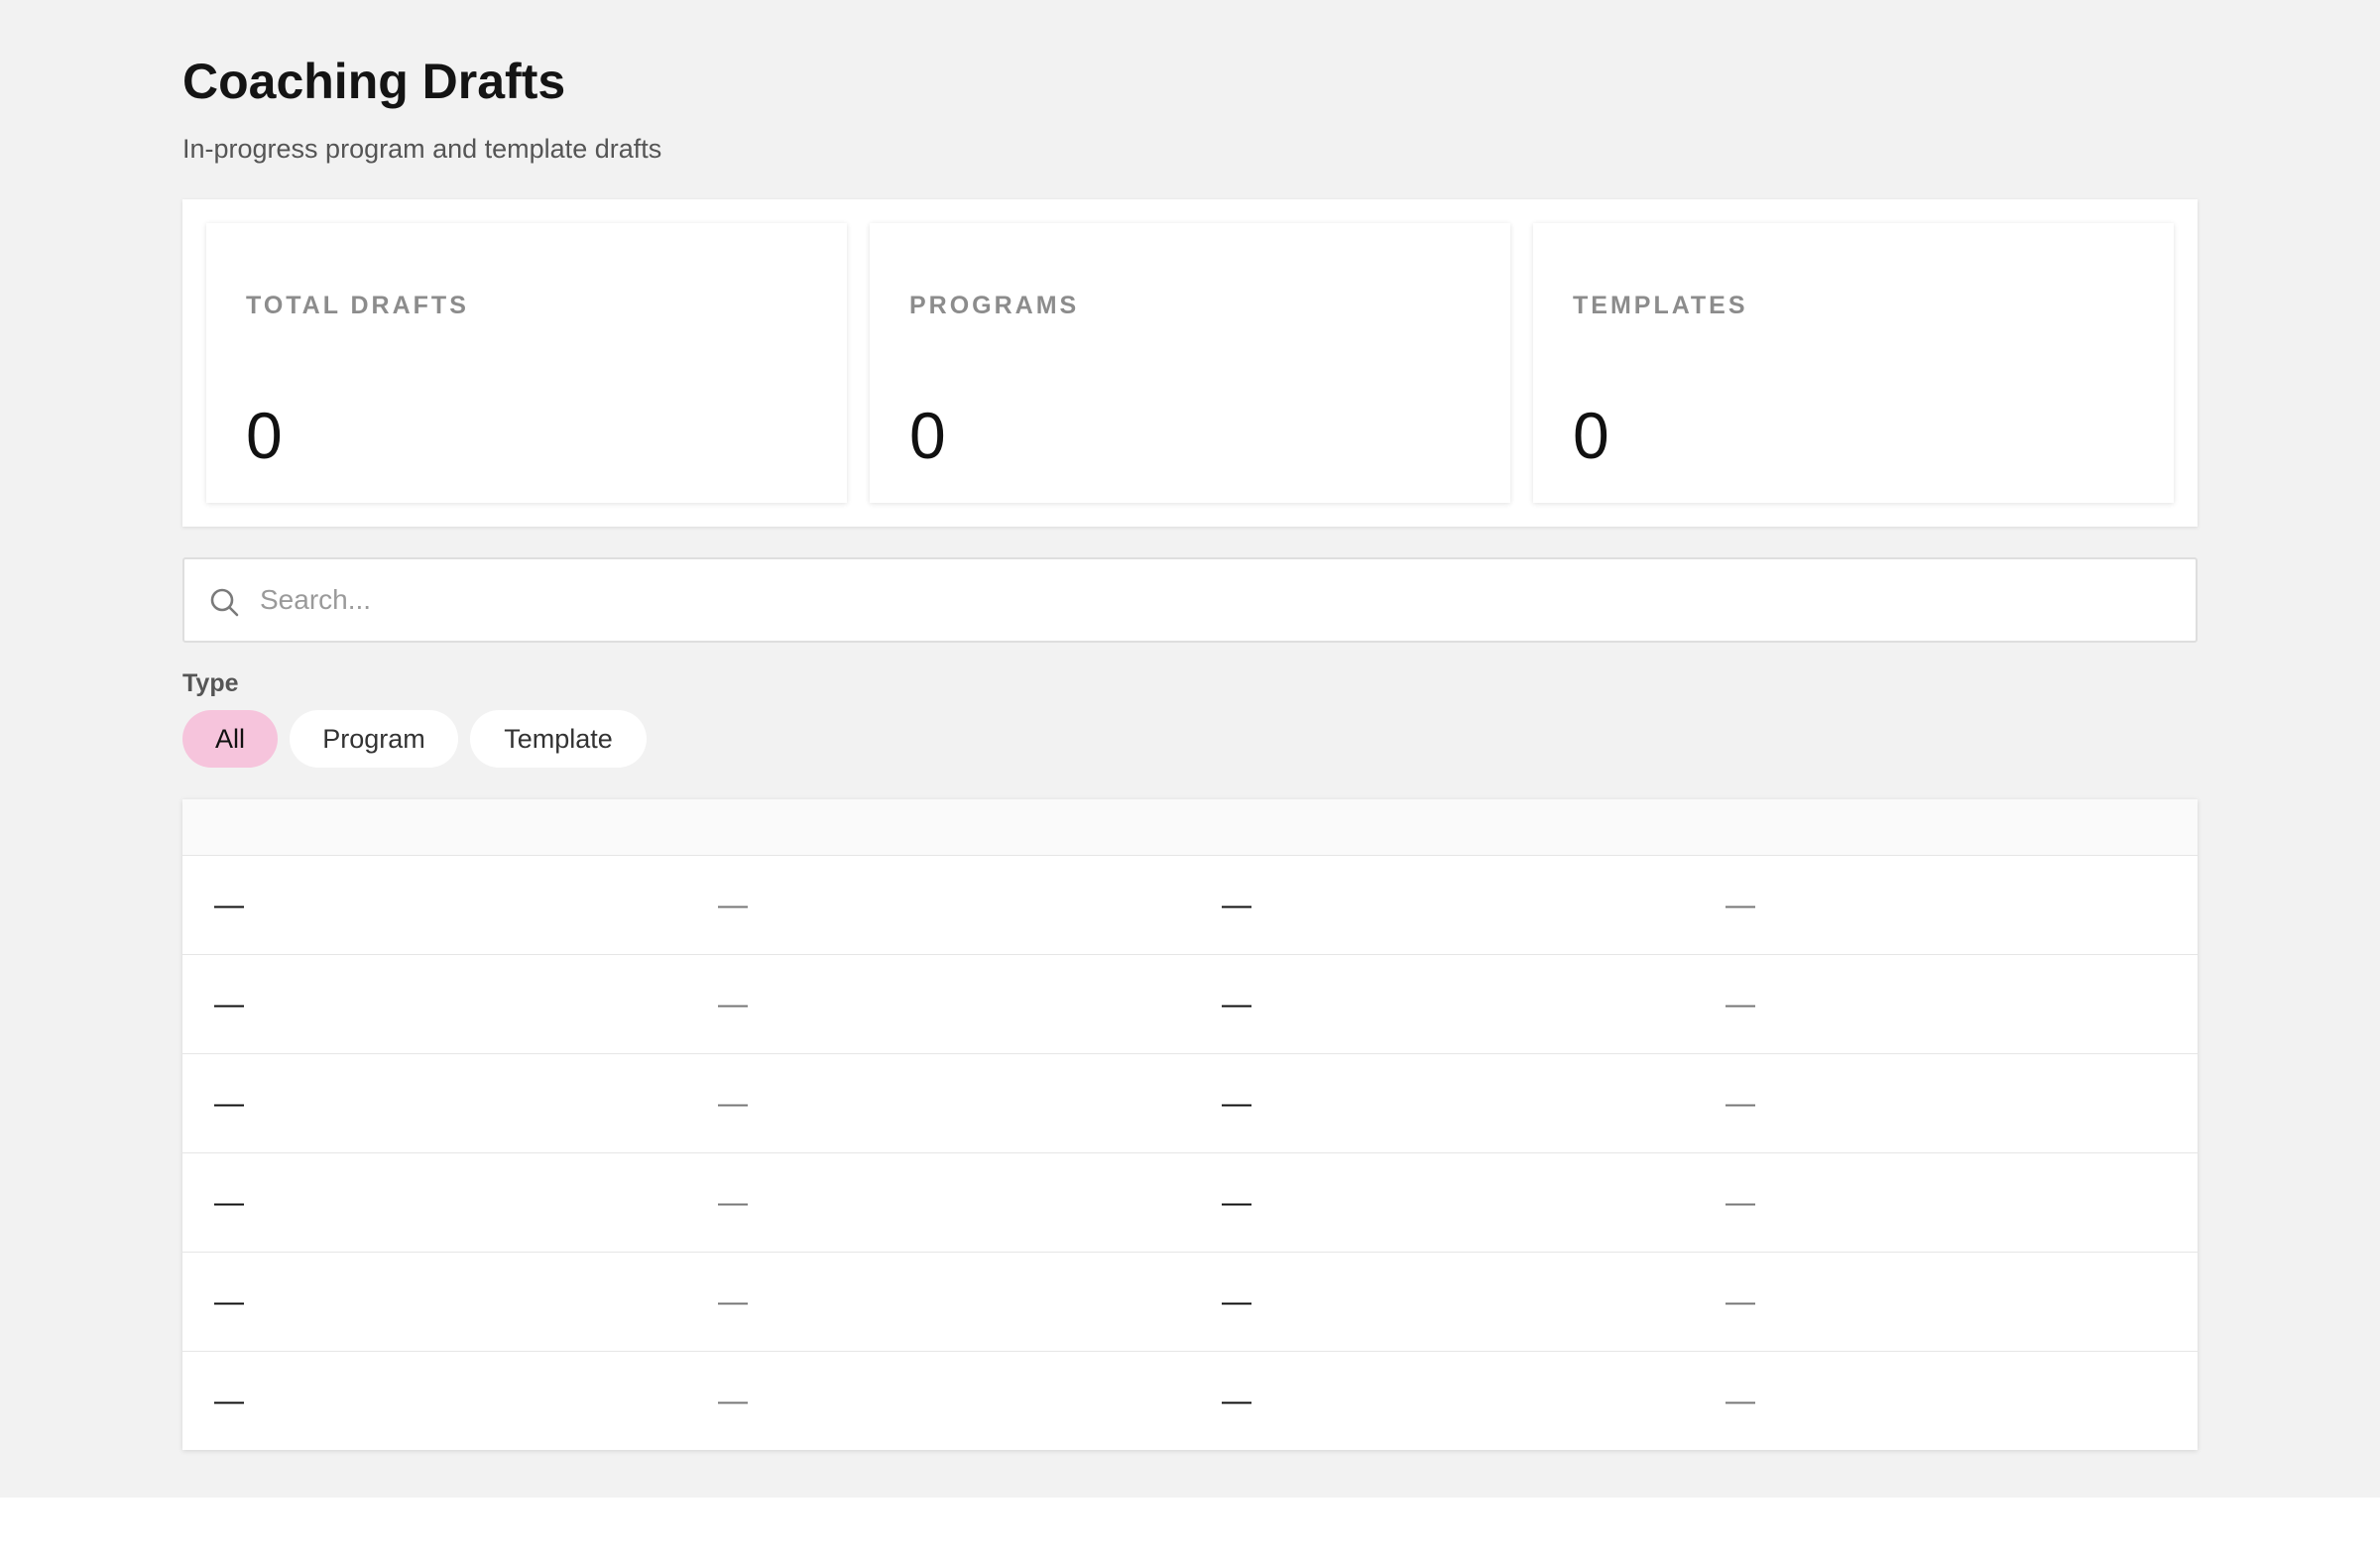 The image size is (2380, 1563). What do you see at coordinates (210, 683) in the screenshot?
I see `type-filter-label: Type` at bounding box center [210, 683].